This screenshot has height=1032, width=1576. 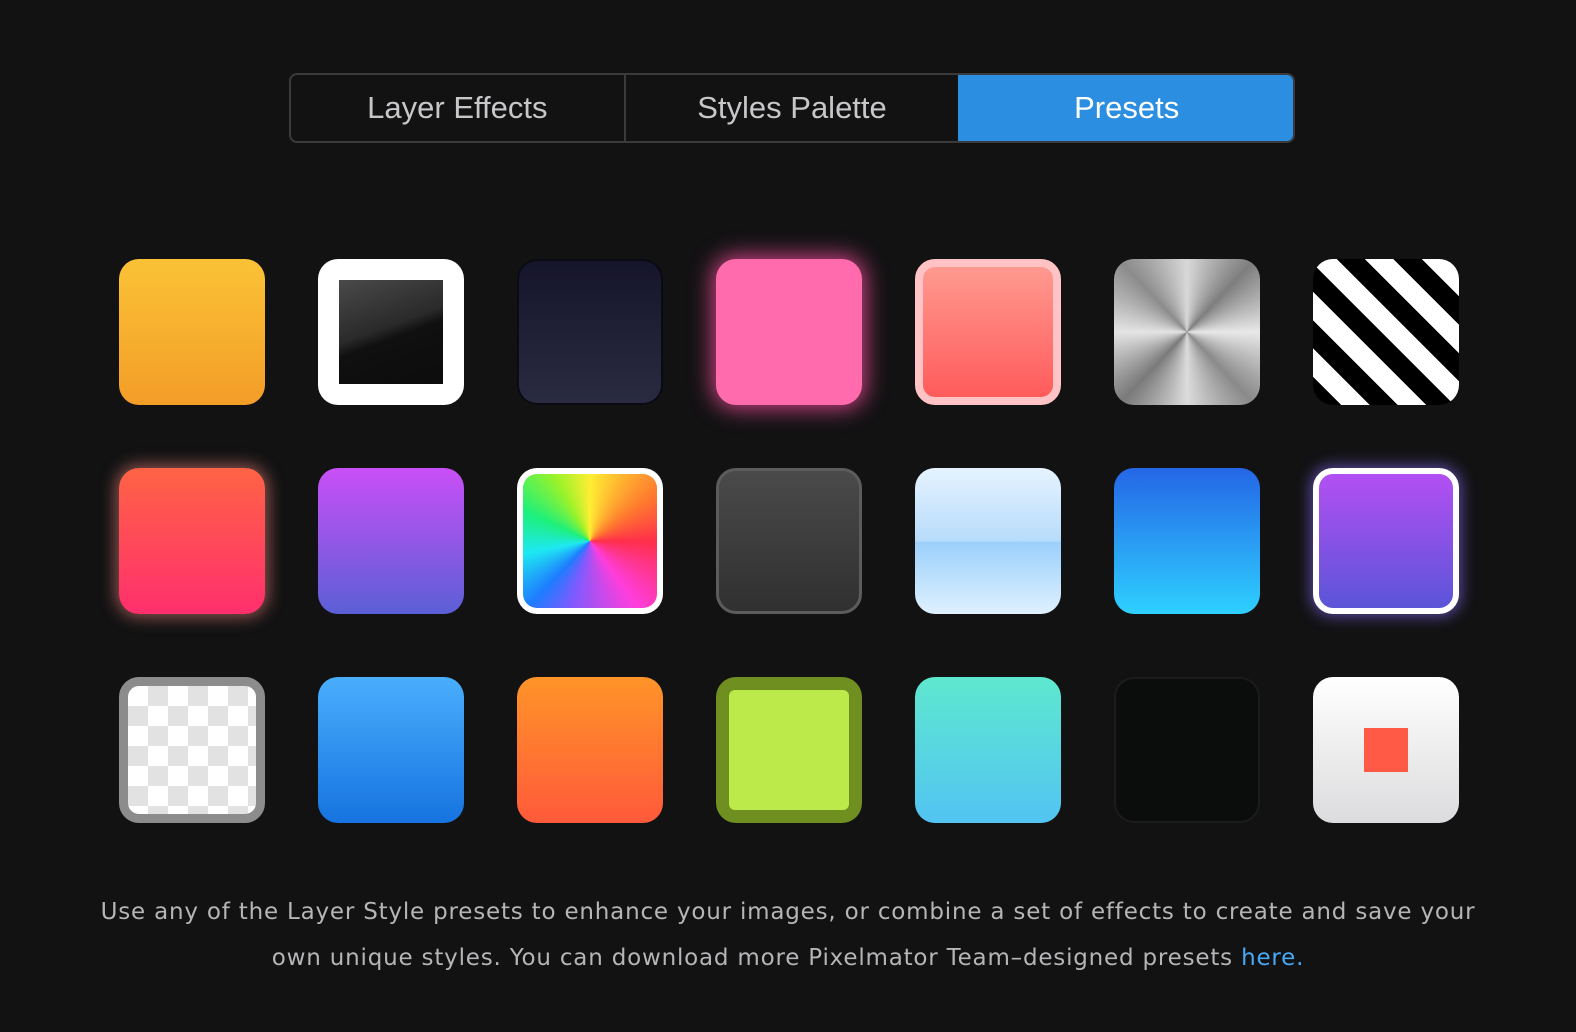 I want to click on preset-rainbow-with-white-border, so click(x=590, y=541).